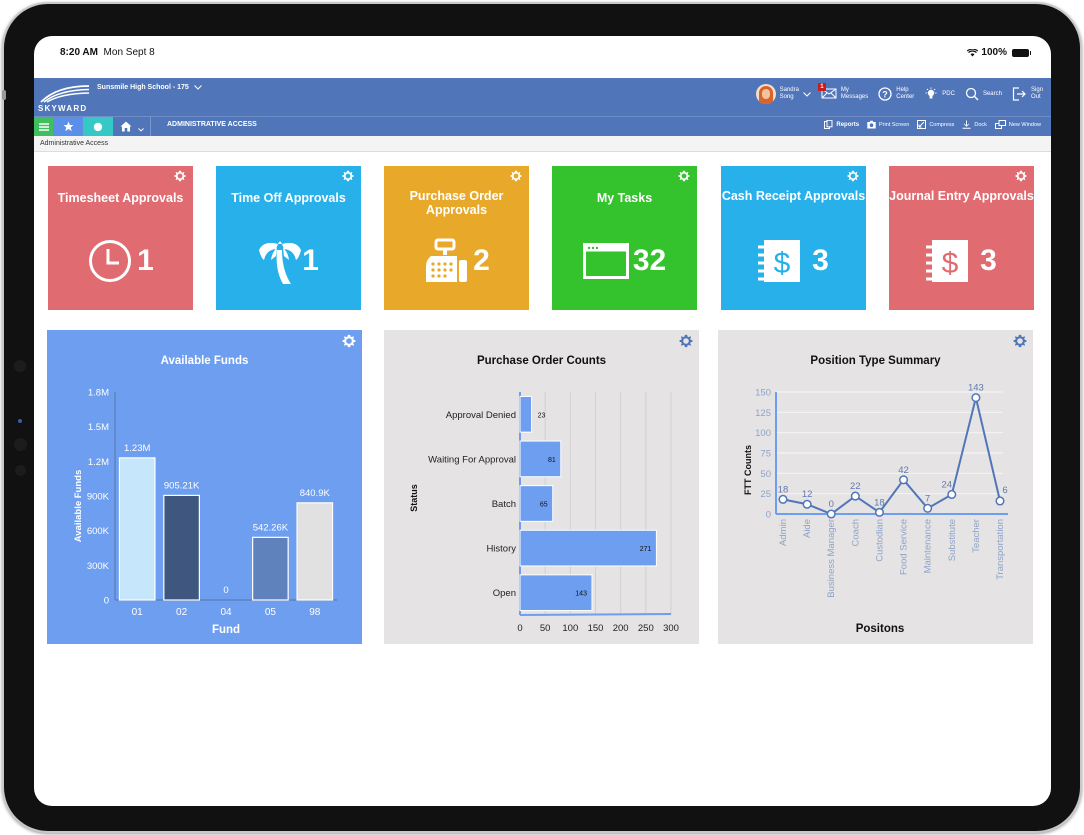  What do you see at coordinates (855, 532) in the screenshot?
I see `x-tick-label: Coach` at bounding box center [855, 532].